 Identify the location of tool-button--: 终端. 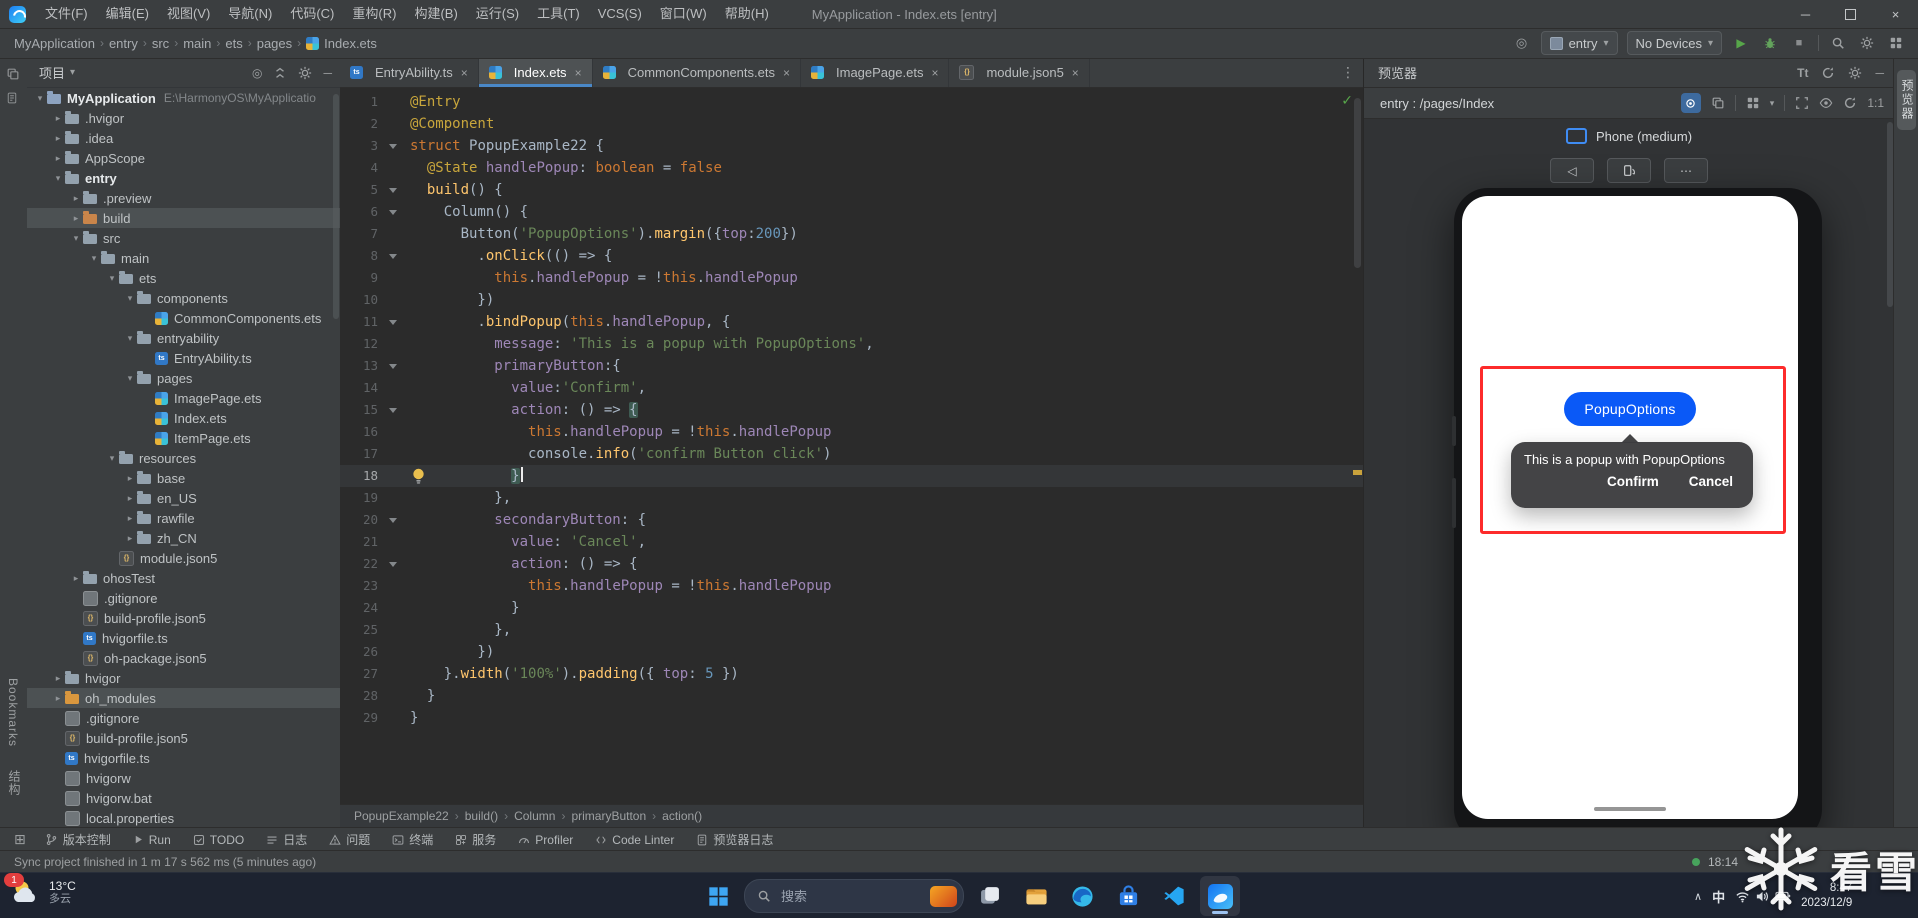
(412, 839).